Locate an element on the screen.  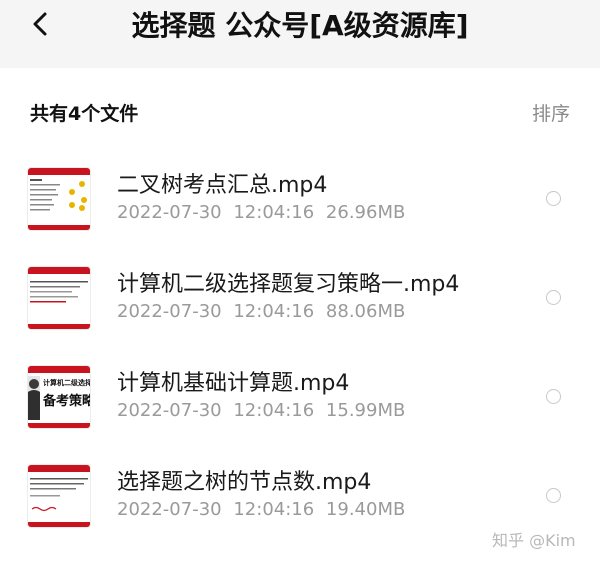
top-bar: 选择题 公众号[A级资源库] is located at coordinates (300, 34).